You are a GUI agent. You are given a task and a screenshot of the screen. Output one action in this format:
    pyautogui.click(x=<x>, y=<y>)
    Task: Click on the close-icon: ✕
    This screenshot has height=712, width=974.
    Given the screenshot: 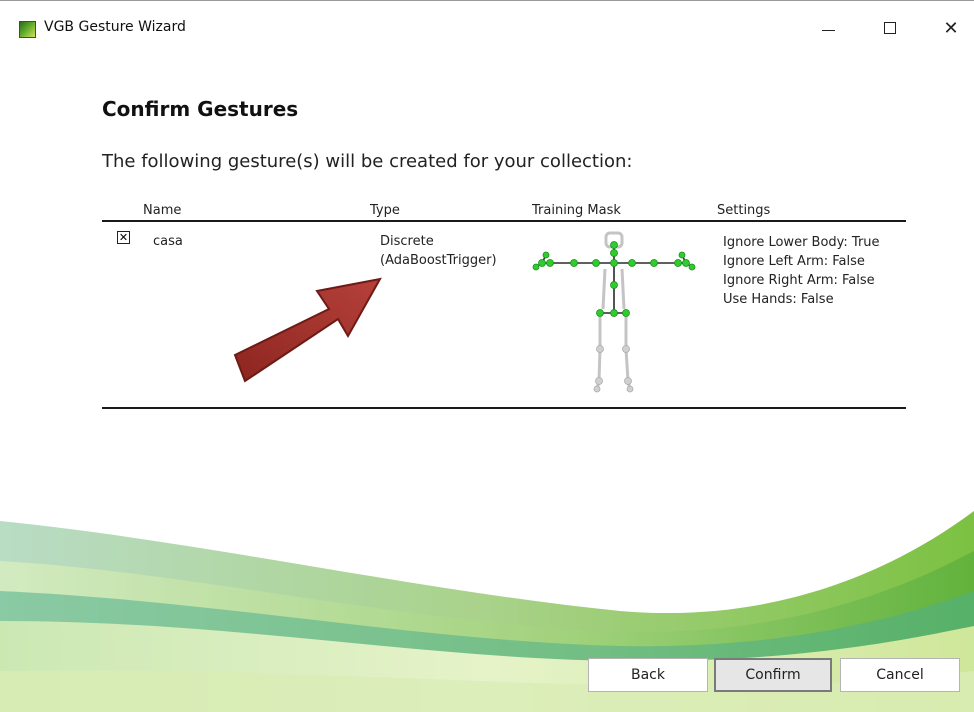 What is the action you would take?
    pyautogui.click(x=951, y=28)
    